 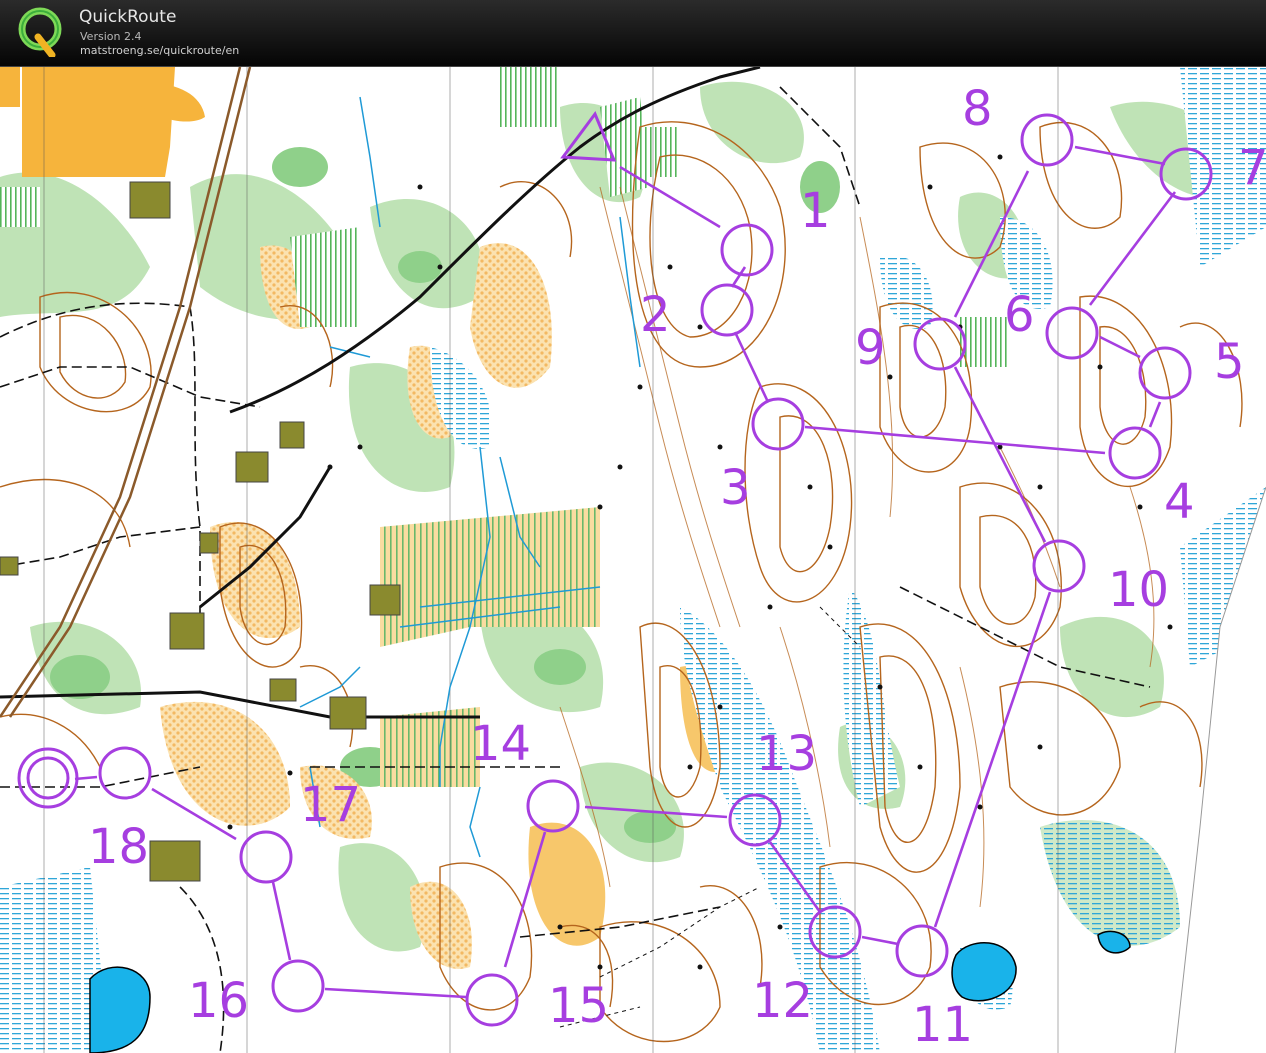 What do you see at coordinates (870, 348) in the screenshot?
I see `control-number-9: 9` at bounding box center [870, 348].